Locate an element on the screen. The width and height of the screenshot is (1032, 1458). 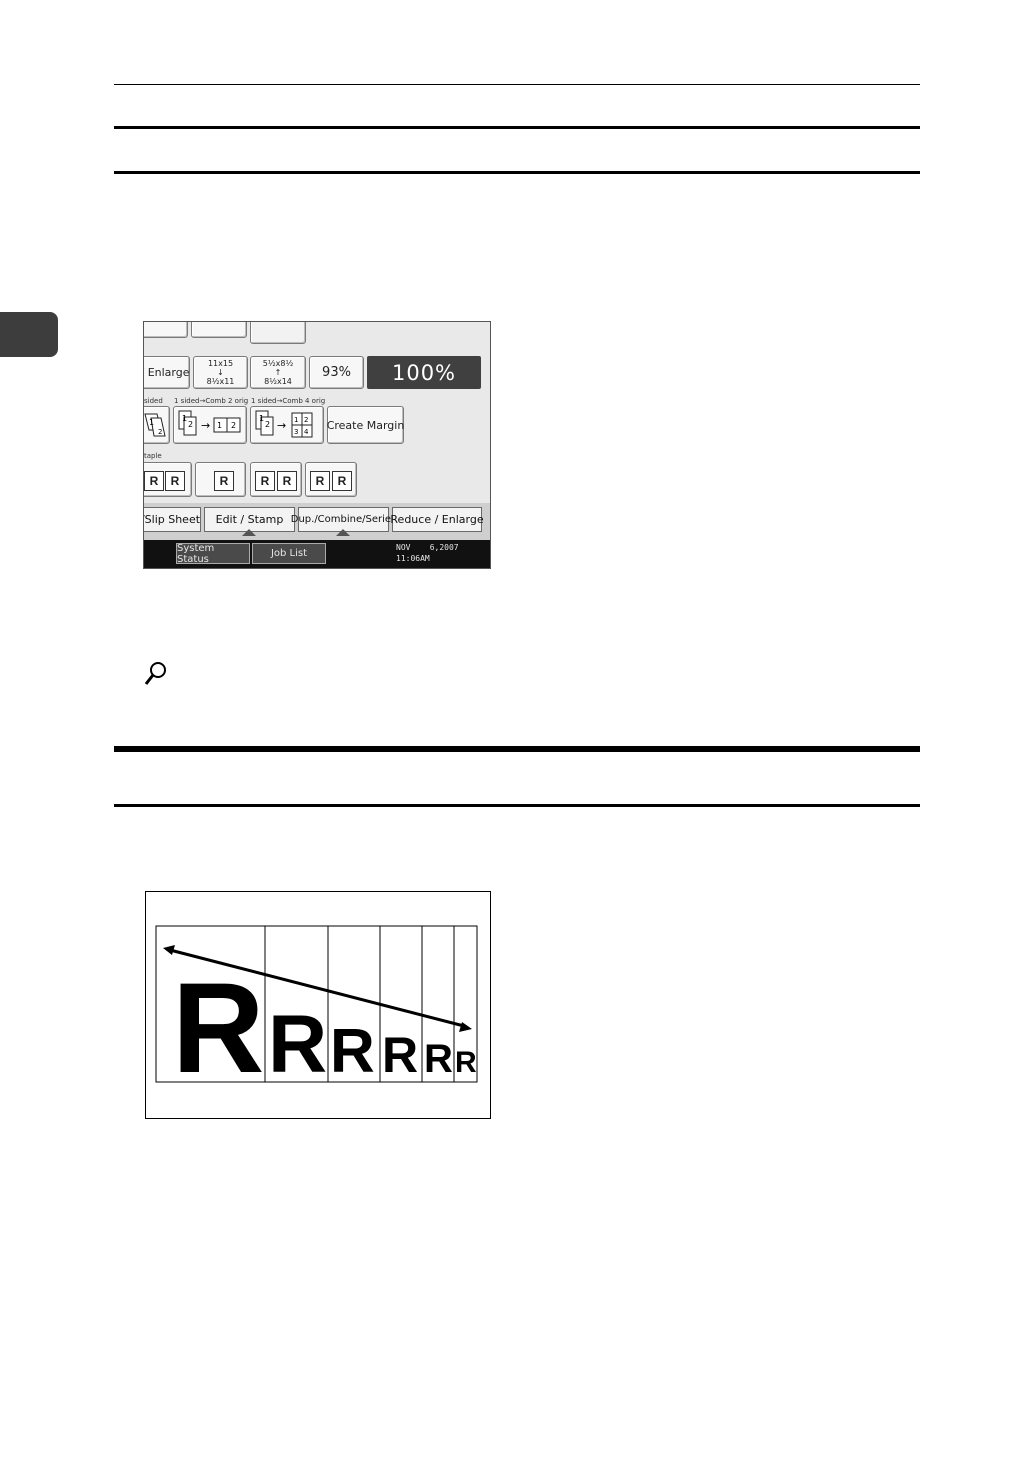
letter-r-5: R is located at coordinates (438, 1059).